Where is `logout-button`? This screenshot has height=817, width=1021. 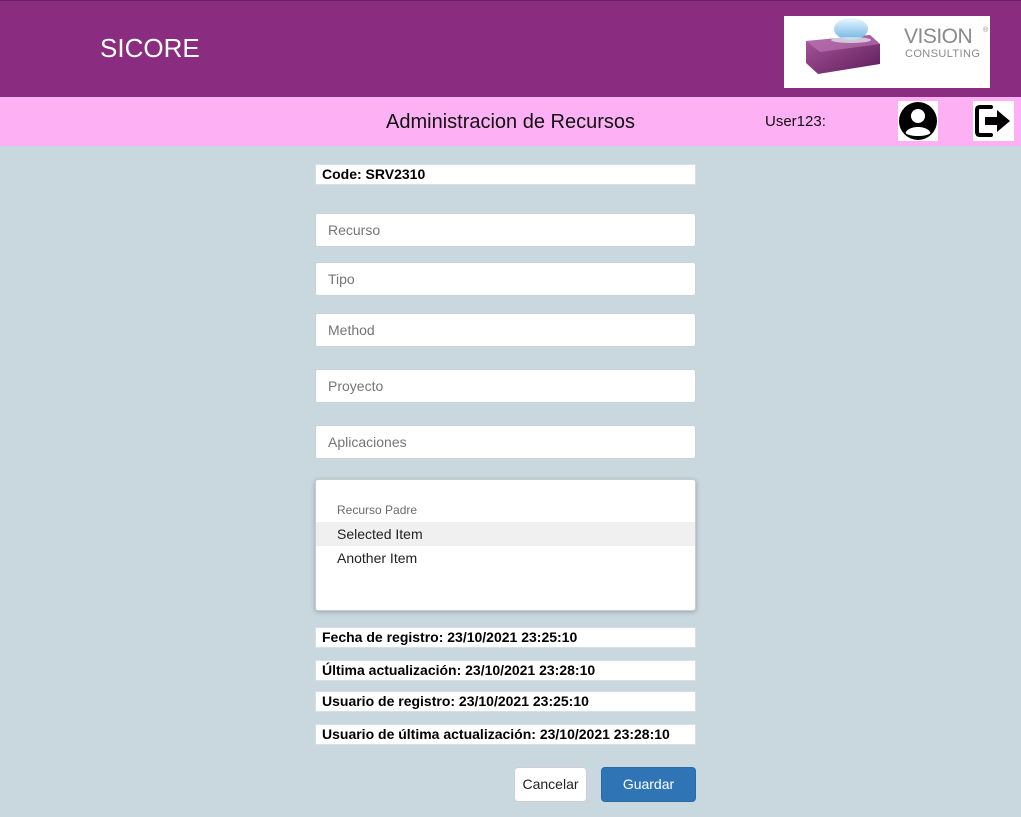 logout-button is located at coordinates (993, 121).